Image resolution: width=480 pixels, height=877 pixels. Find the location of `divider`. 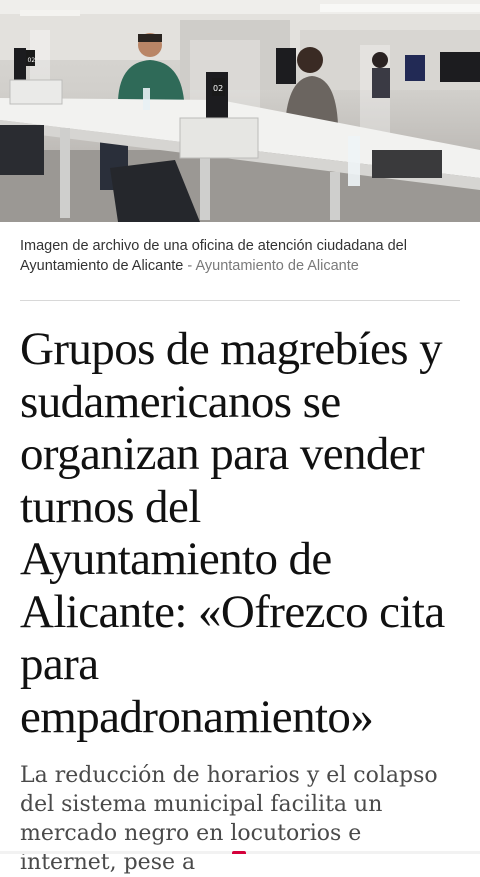

divider is located at coordinates (240, 300).